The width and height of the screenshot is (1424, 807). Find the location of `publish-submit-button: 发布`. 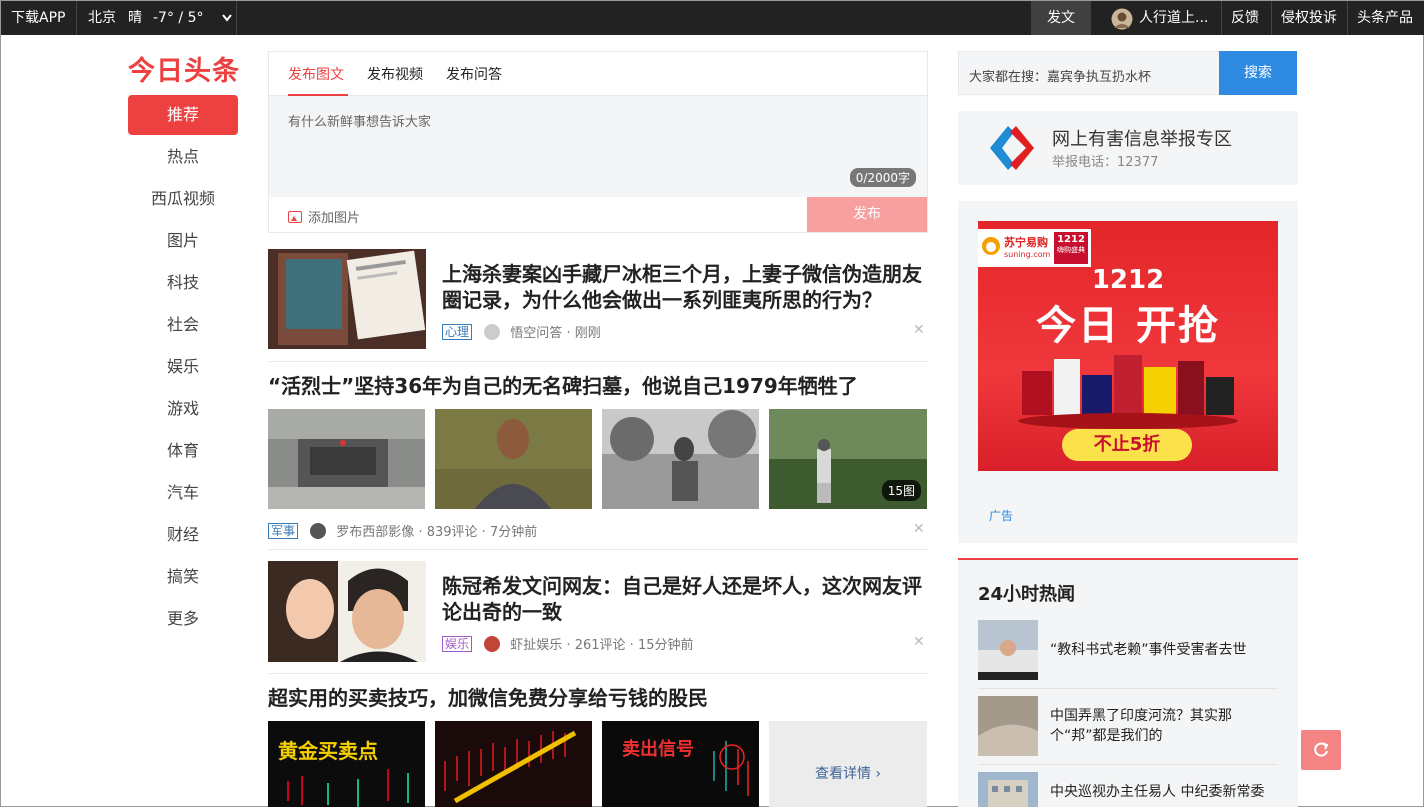

publish-submit-button: 发布 is located at coordinates (867, 214).